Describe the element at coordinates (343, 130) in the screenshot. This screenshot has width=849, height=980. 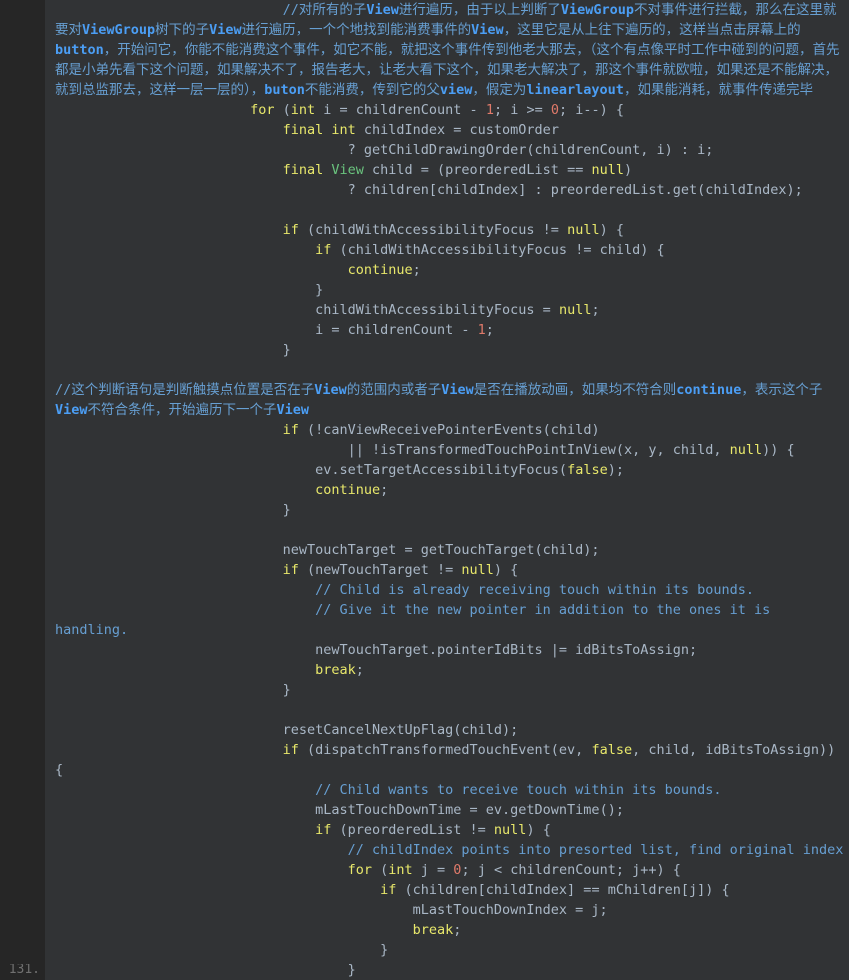
I see `token-kwy: int` at that location.